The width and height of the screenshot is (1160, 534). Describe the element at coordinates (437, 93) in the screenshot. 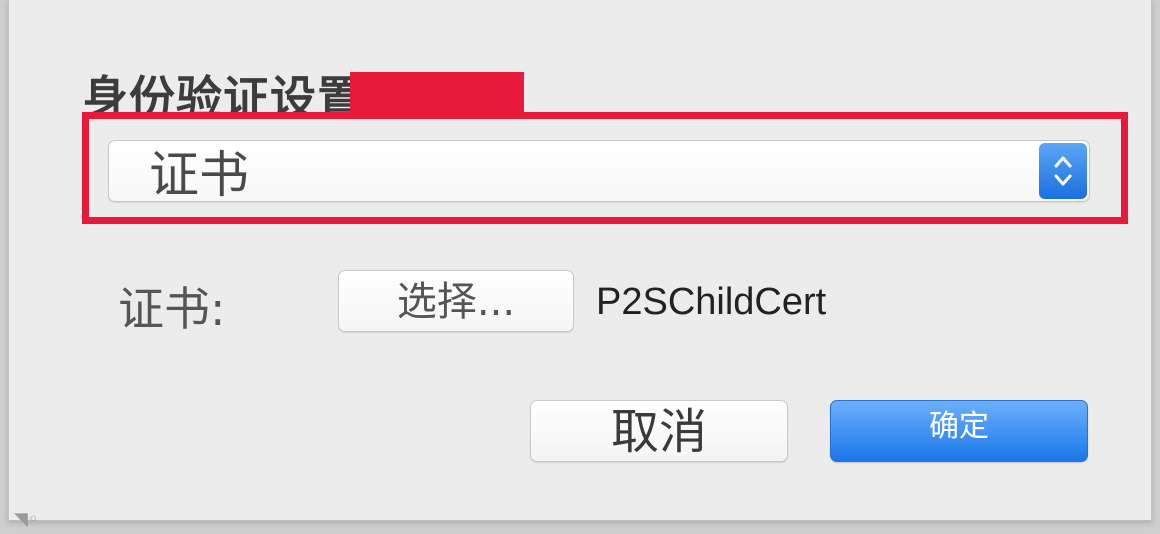

I see `highlight-tab-marker` at that location.